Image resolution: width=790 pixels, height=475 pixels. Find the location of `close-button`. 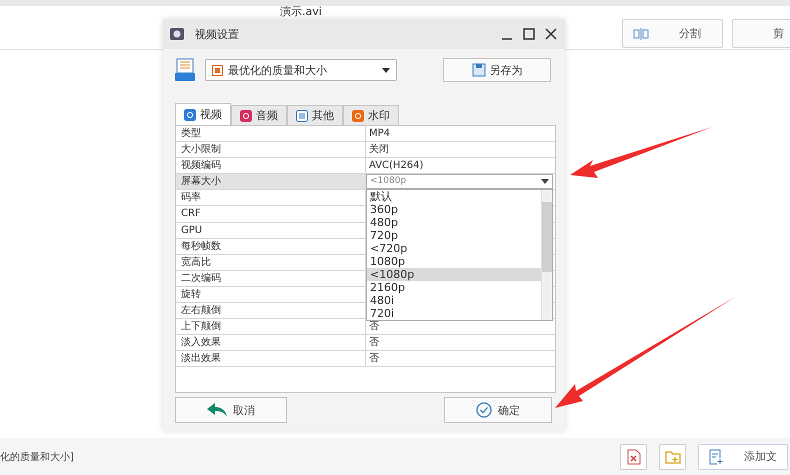

close-button is located at coordinates (551, 34).